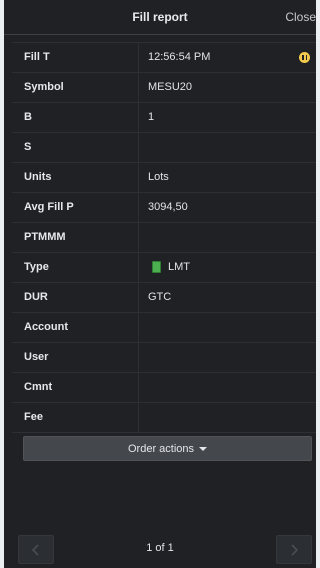  I want to click on chevron-right-icon, so click(295, 550).